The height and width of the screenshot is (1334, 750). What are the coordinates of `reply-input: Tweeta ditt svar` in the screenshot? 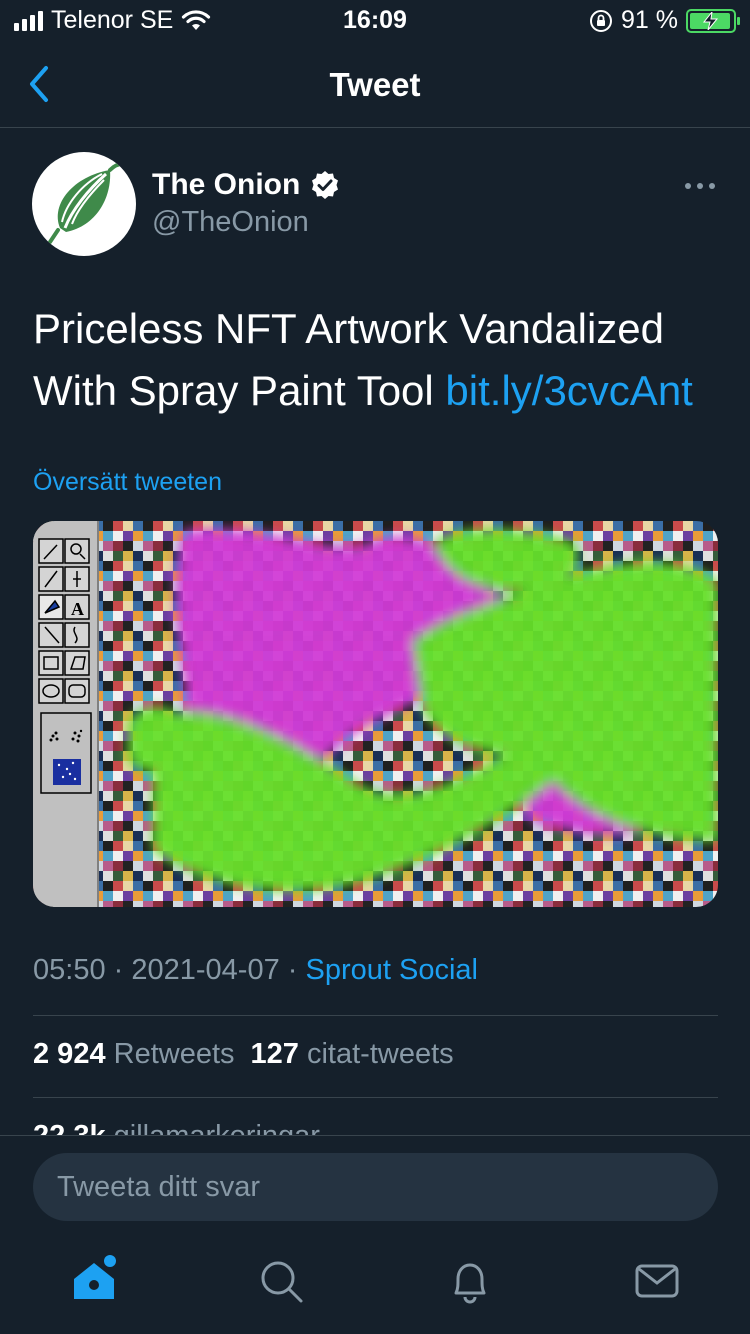 It's located at (375, 1187).